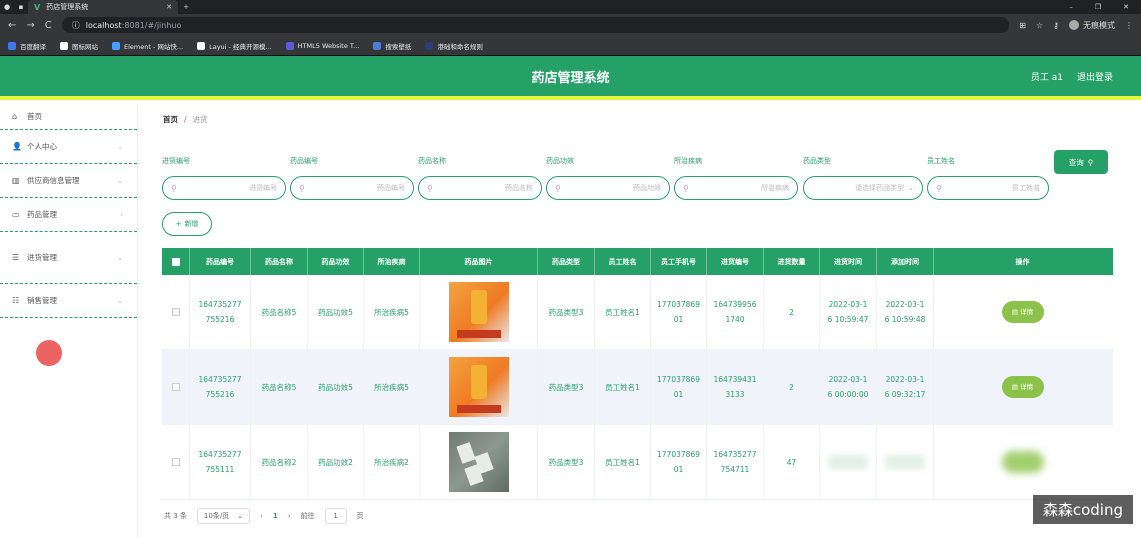 This screenshot has width=1141, height=538. I want to click on bookmark-item: 搜索壁纸, so click(392, 46).